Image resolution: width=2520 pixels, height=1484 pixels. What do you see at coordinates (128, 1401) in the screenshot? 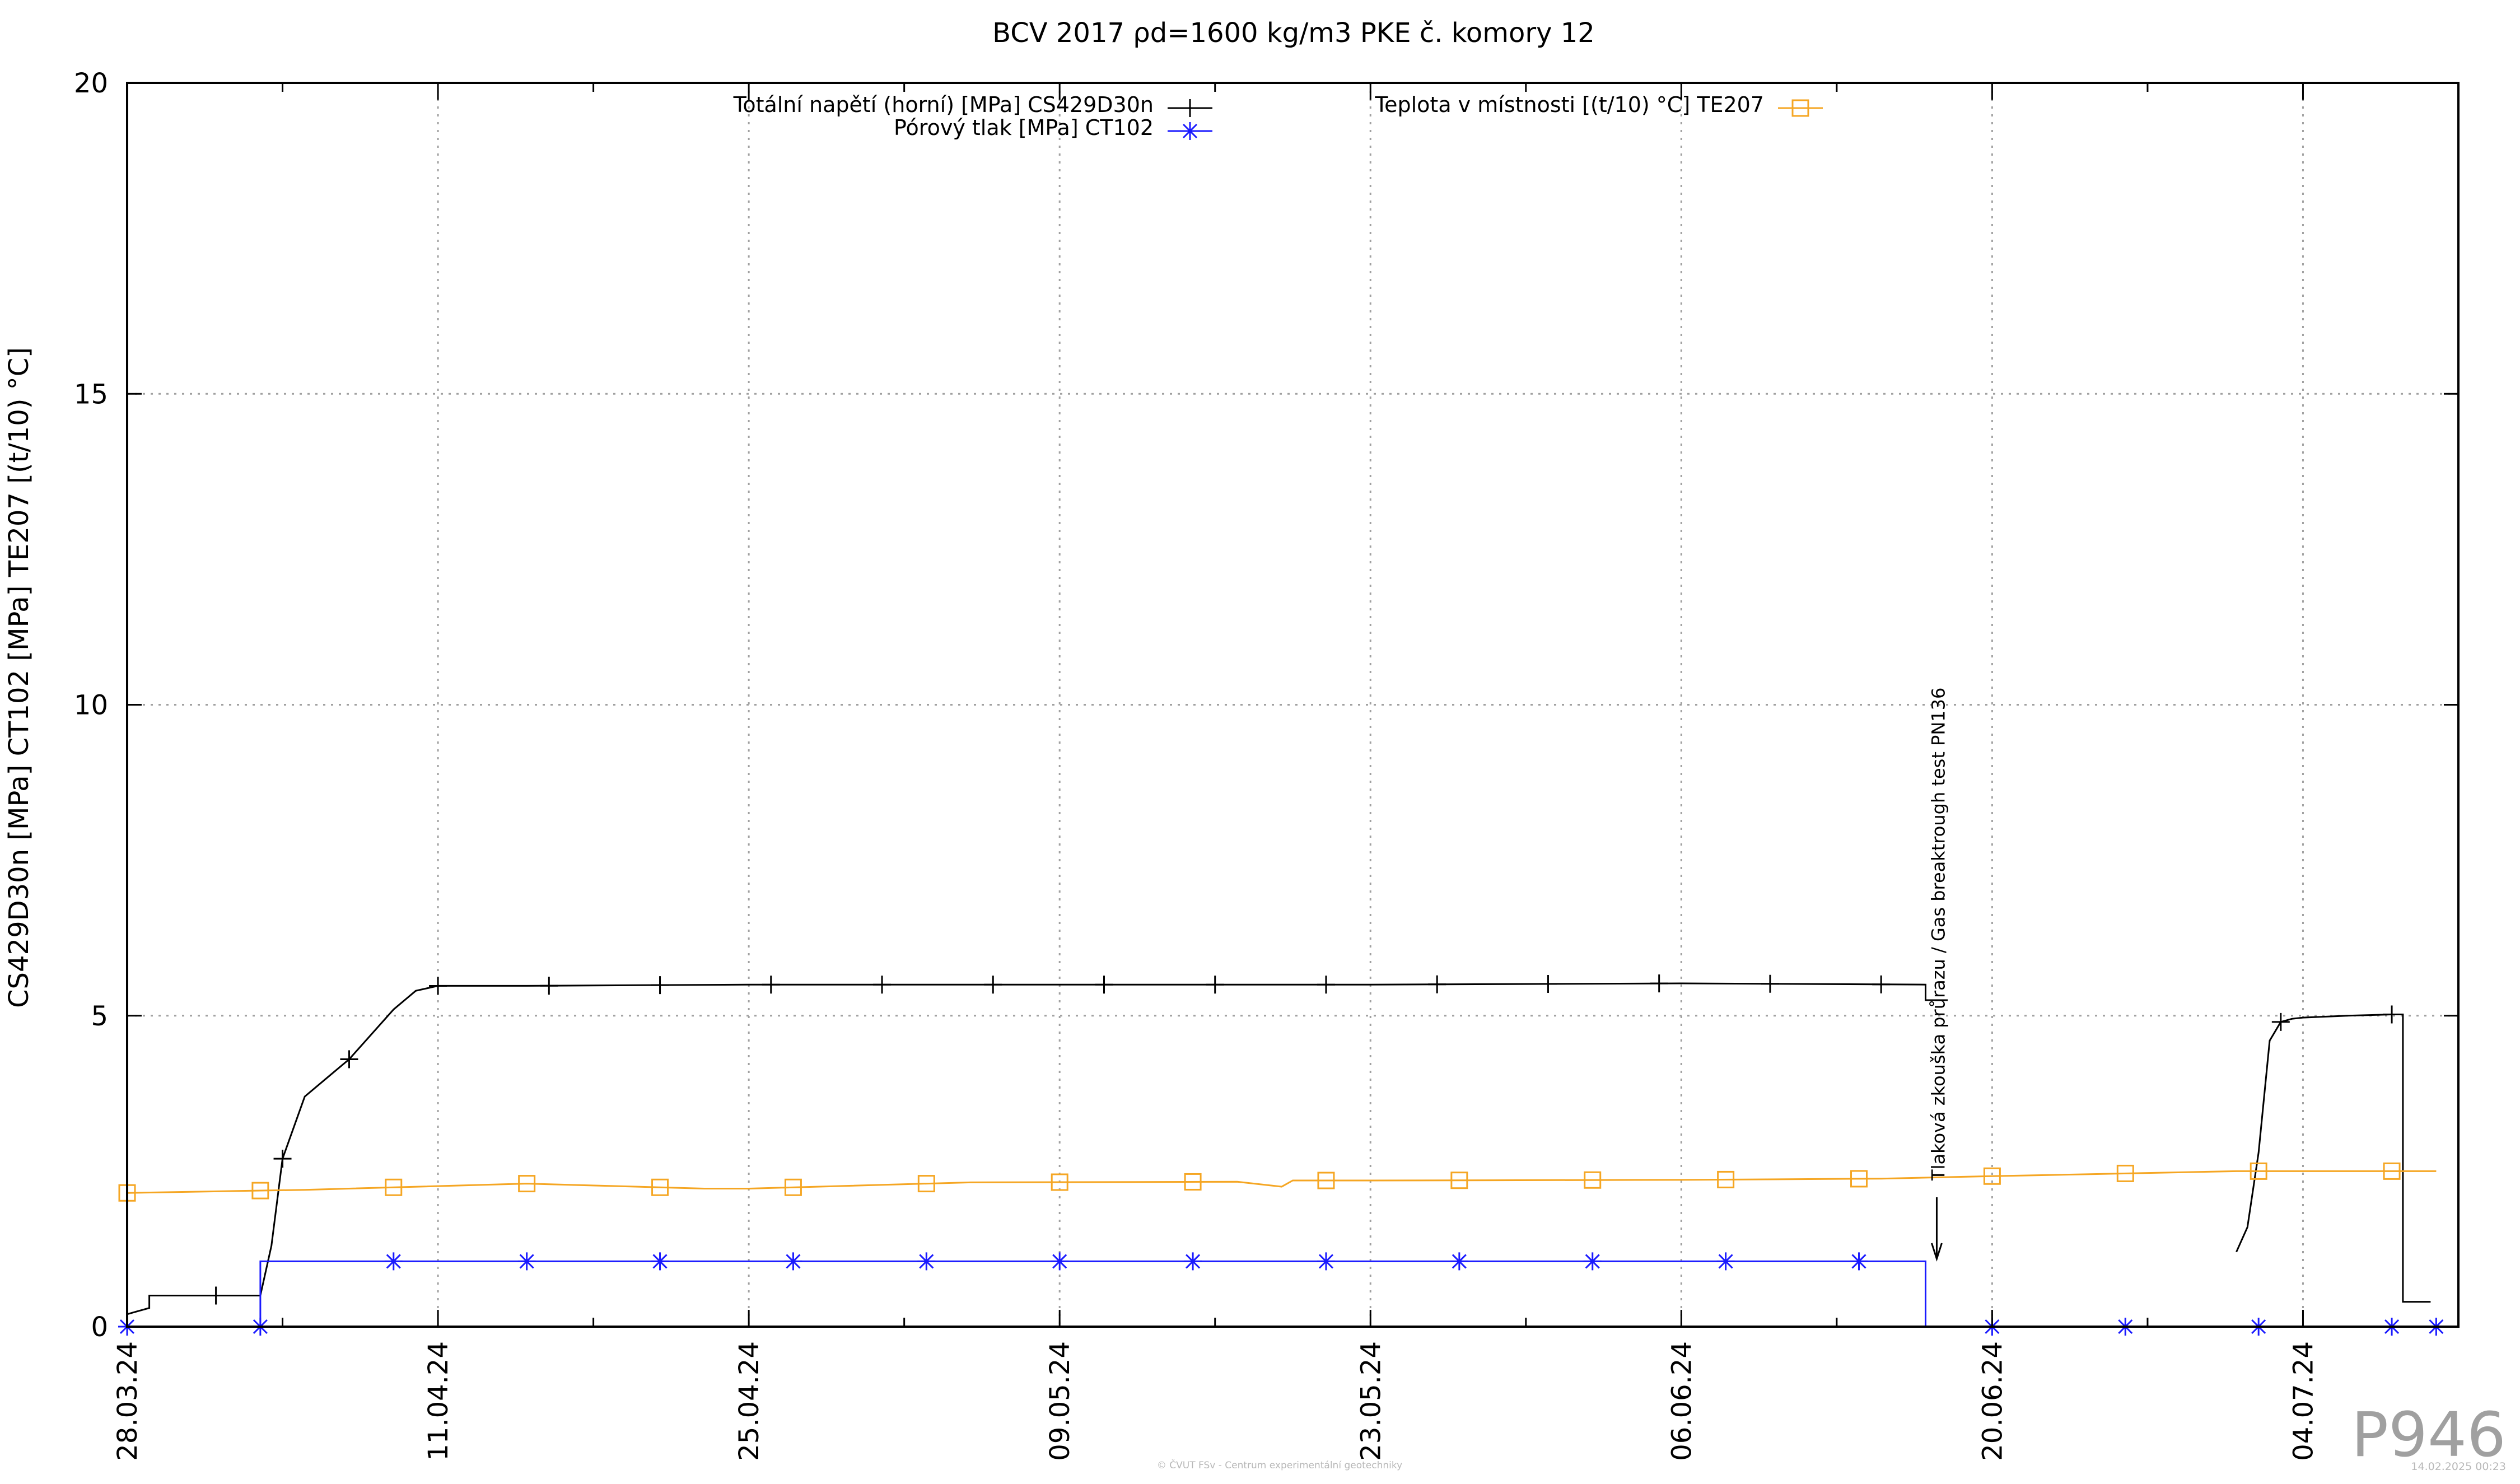
I see `x-tick-label: 28.03.24` at bounding box center [128, 1401].